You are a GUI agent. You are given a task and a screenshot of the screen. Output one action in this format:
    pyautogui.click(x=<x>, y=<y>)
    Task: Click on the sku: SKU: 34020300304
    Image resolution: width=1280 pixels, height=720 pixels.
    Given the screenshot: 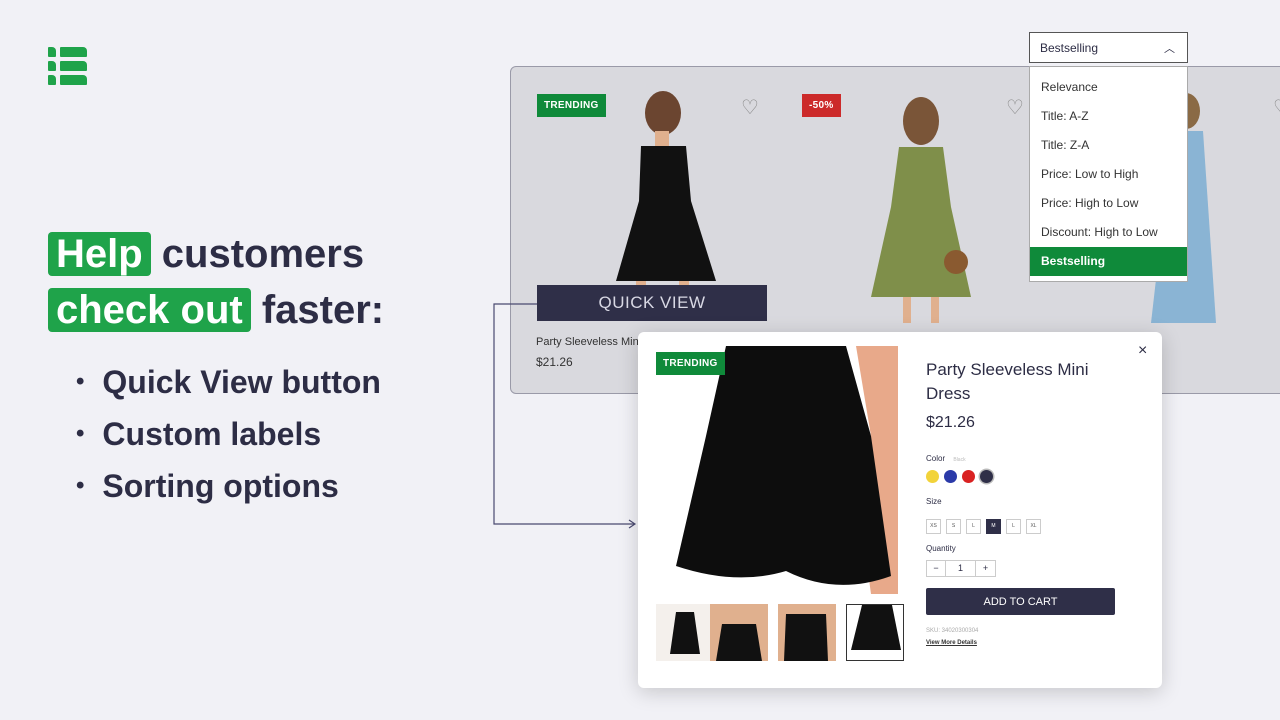 What is the action you would take?
    pyautogui.click(x=952, y=631)
    